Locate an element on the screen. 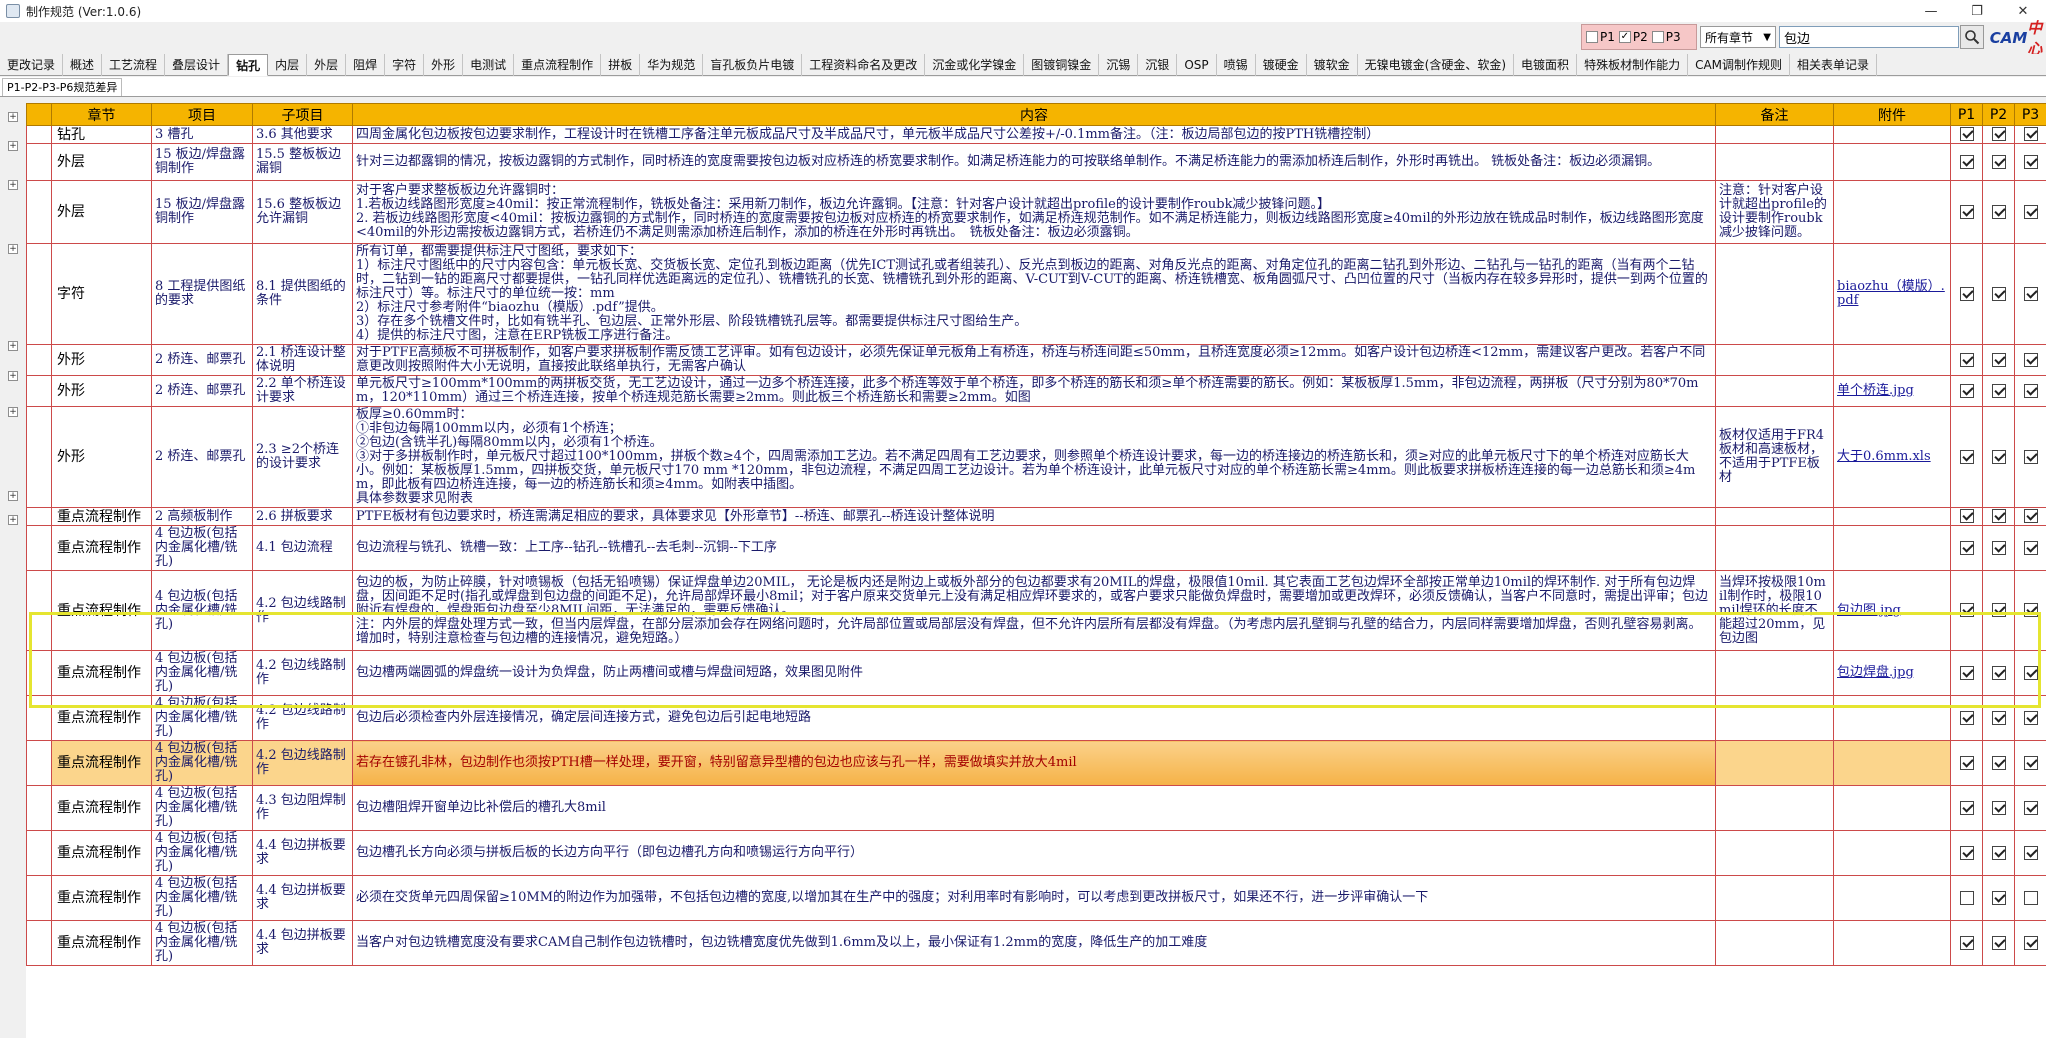  tab-21: 喷锡 is located at coordinates (1236, 65).